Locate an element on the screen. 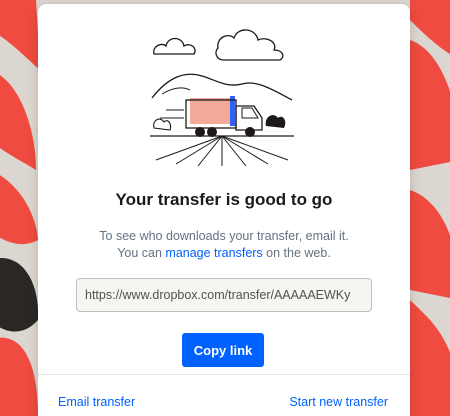  start-new-transfer-link: Start new transfer is located at coordinates (338, 402).